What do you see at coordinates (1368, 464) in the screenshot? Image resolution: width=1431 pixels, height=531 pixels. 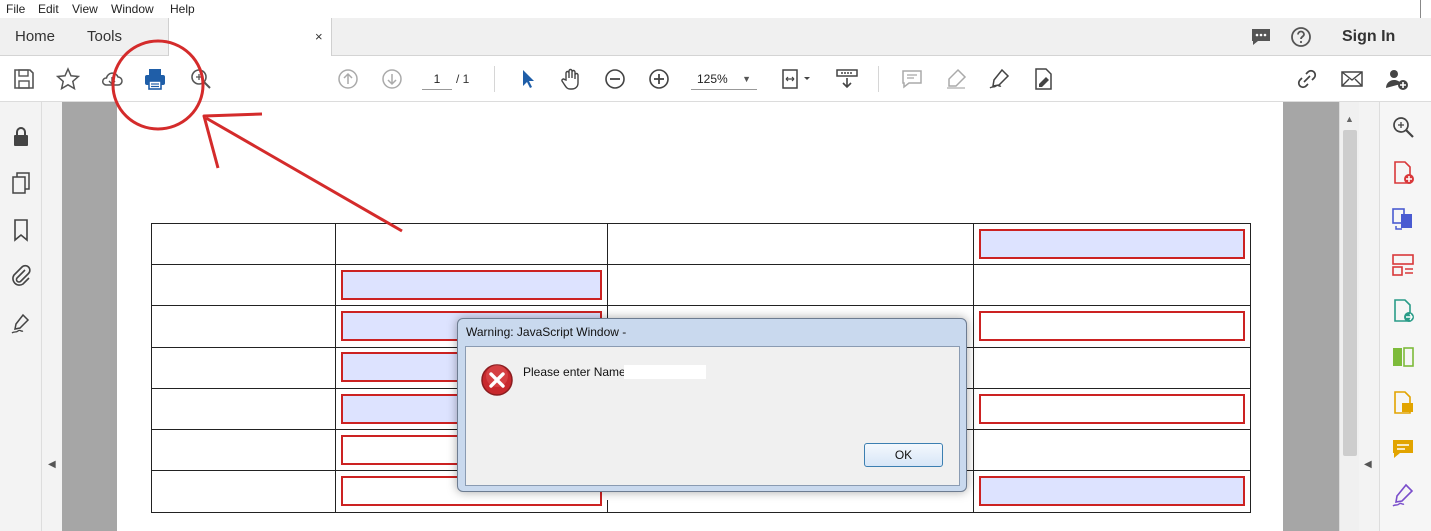 I see `collapse-right-icon: ◀` at bounding box center [1368, 464].